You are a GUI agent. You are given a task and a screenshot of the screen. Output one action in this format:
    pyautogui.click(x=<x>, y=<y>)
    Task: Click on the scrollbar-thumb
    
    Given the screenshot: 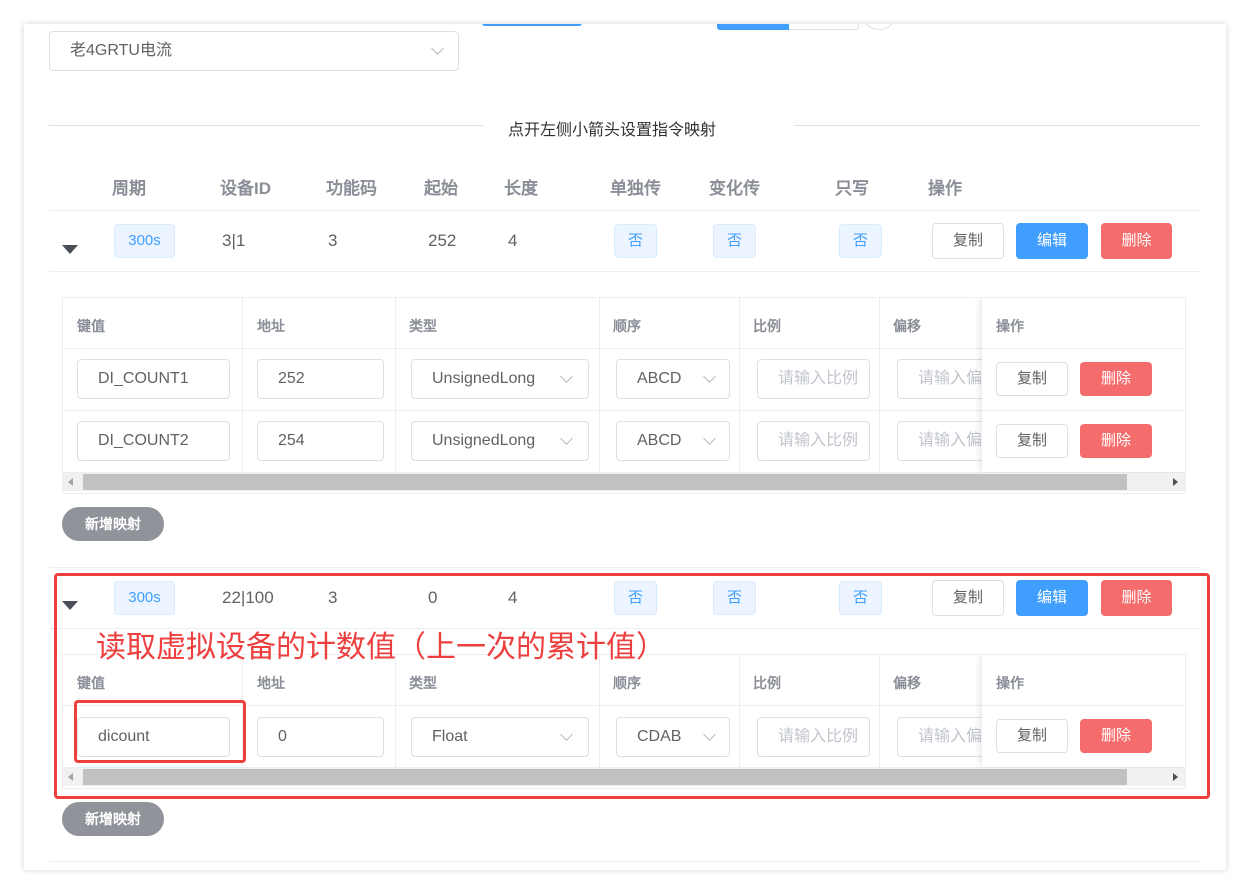 What is the action you would take?
    pyautogui.click(x=605, y=482)
    